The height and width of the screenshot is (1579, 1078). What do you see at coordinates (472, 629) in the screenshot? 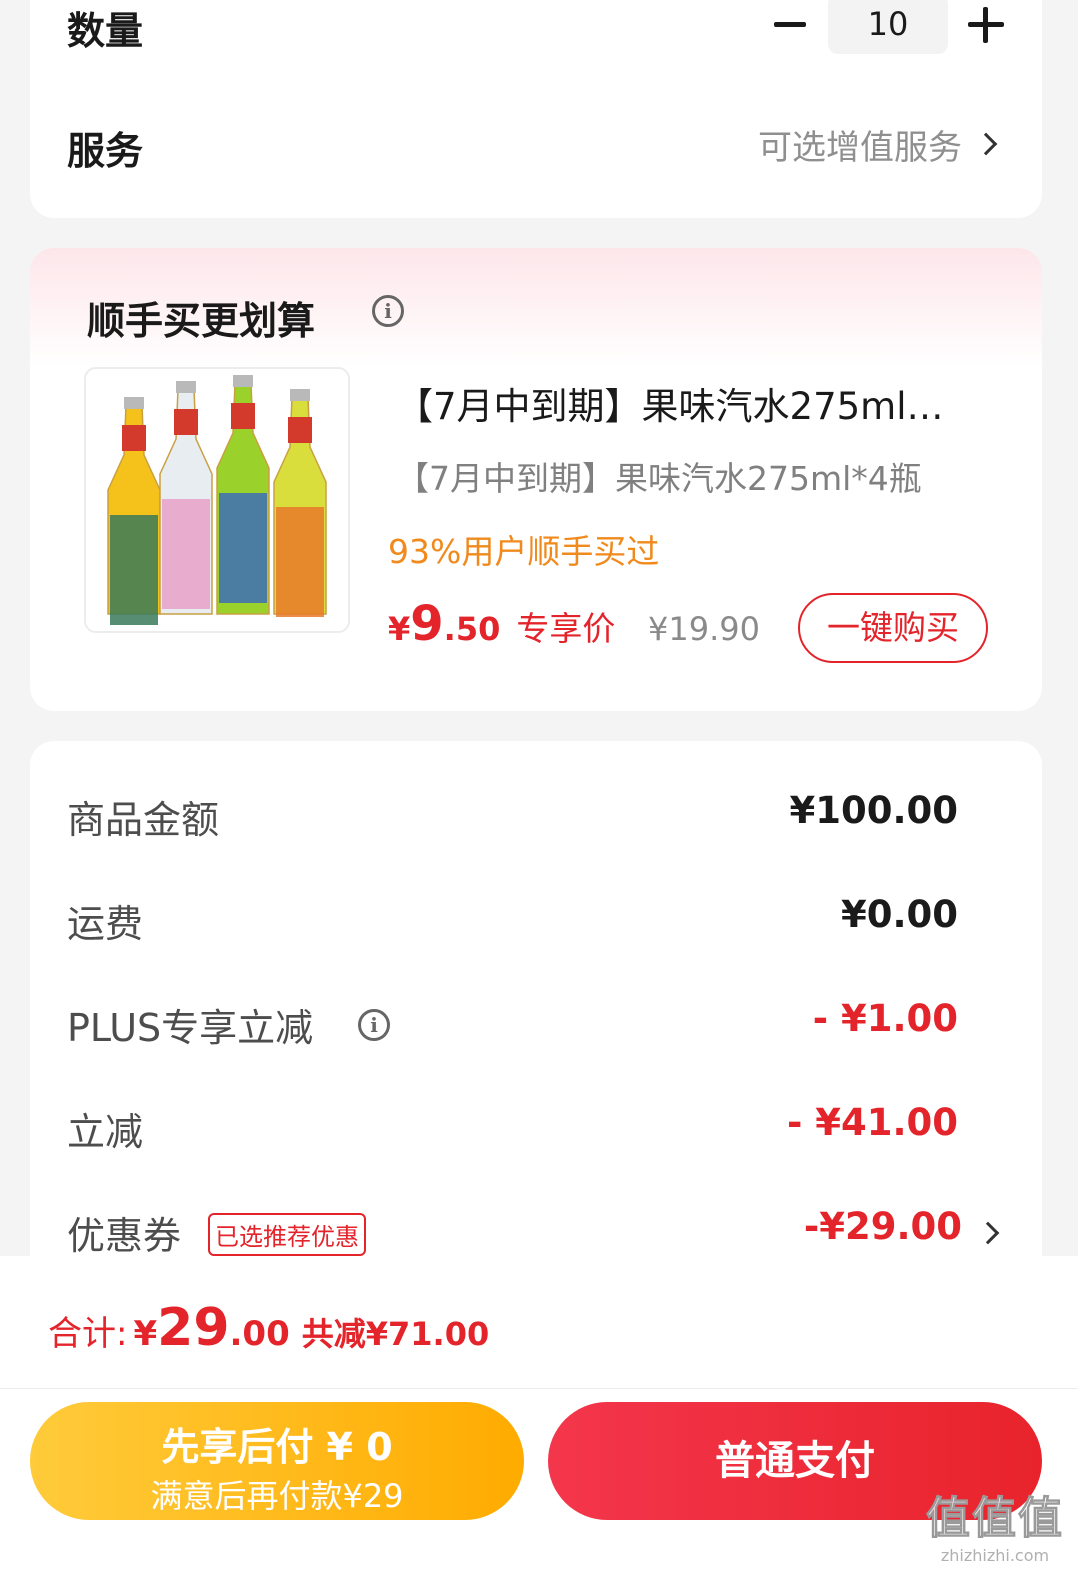
I see `price-decimal: .50` at bounding box center [472, 629].